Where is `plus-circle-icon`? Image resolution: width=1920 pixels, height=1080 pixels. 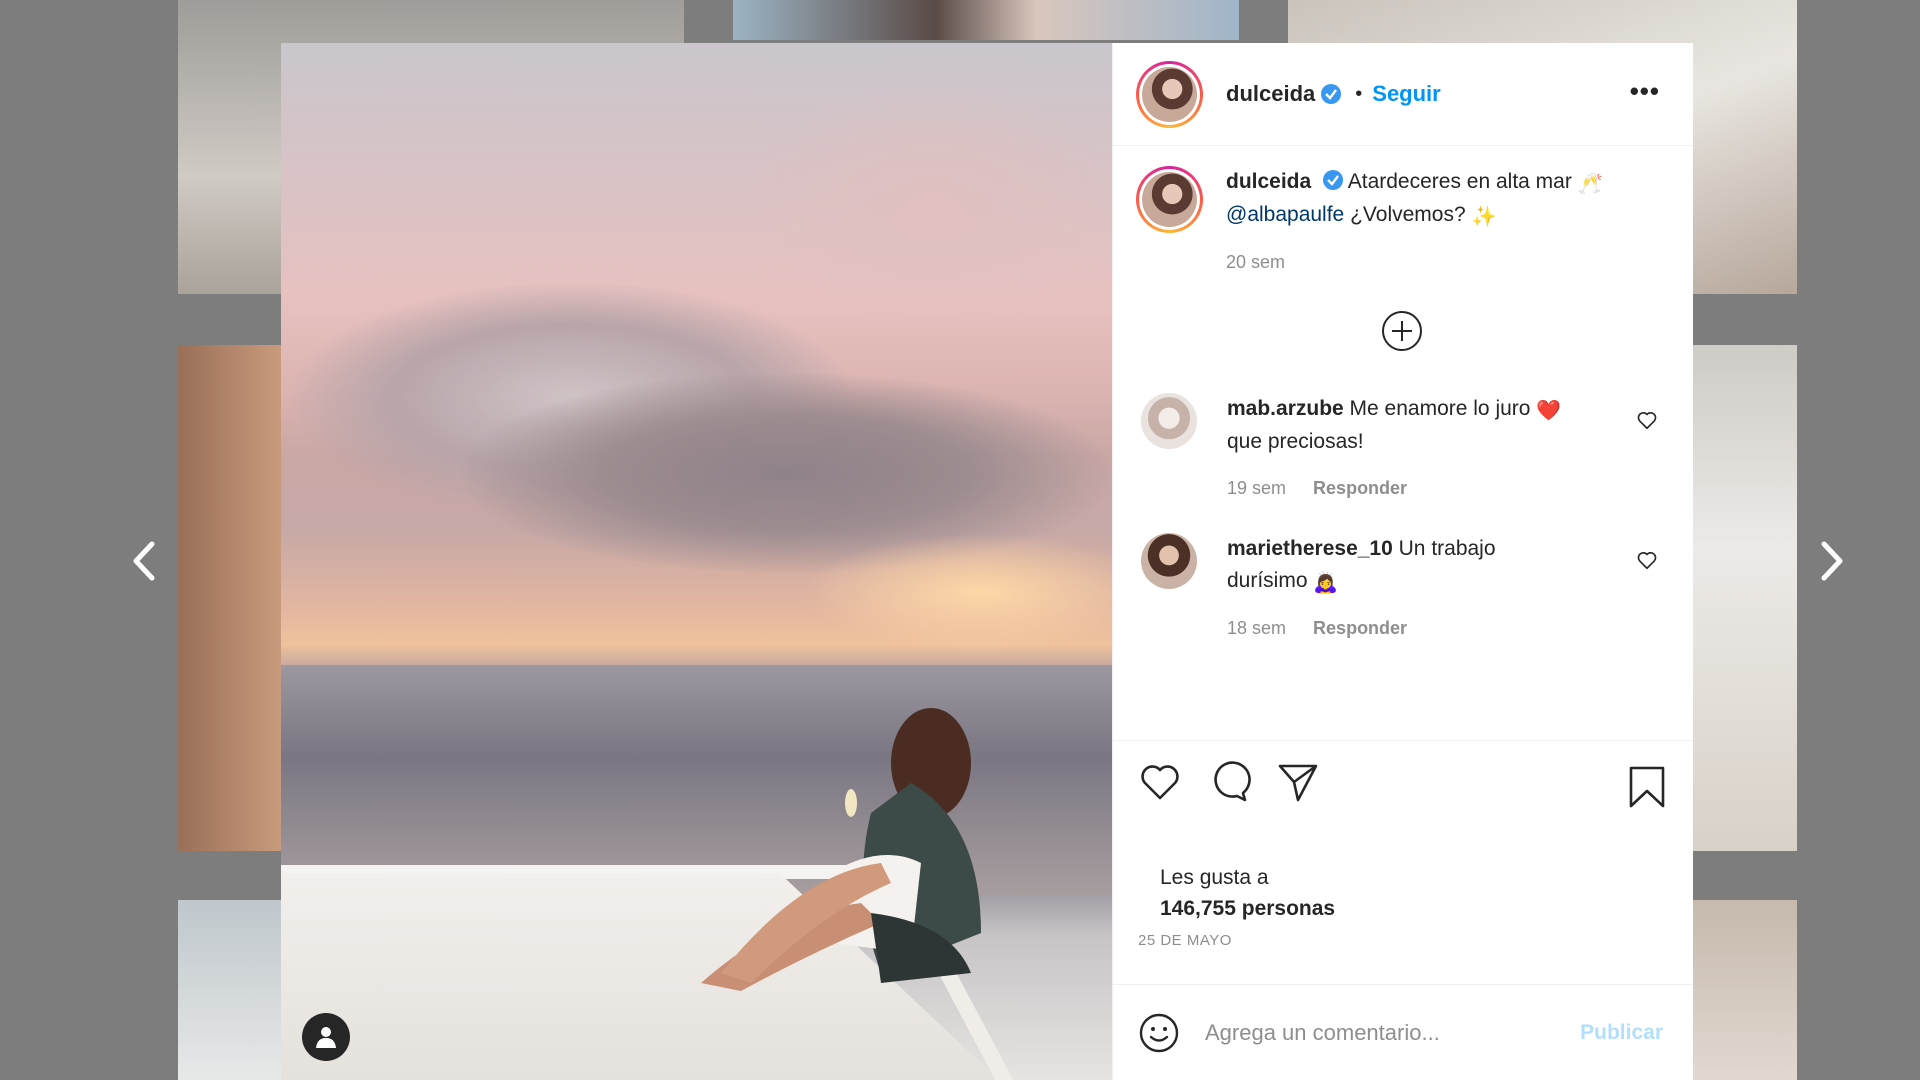 plus-circle-icon is located at coordinates (1402, 331).